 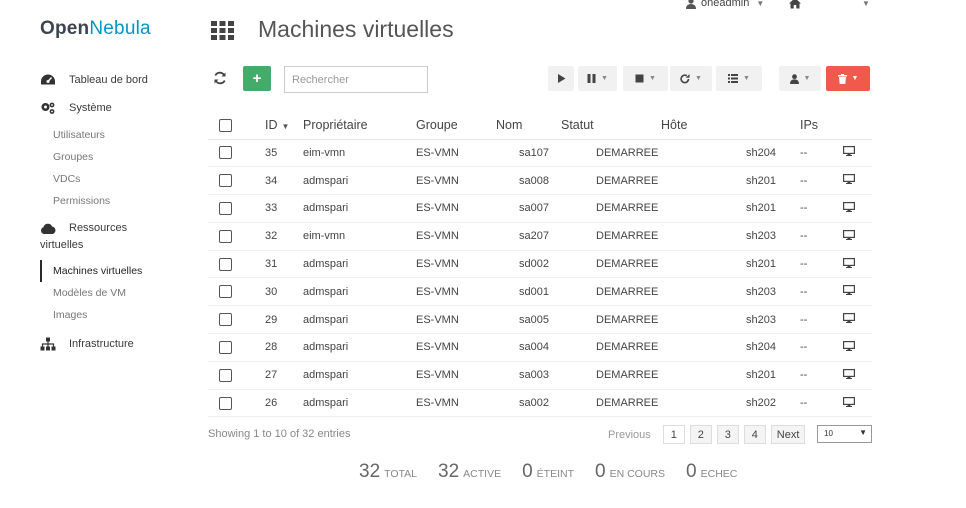 I want to click on cell-id: 28, so click(x=284, y=347).